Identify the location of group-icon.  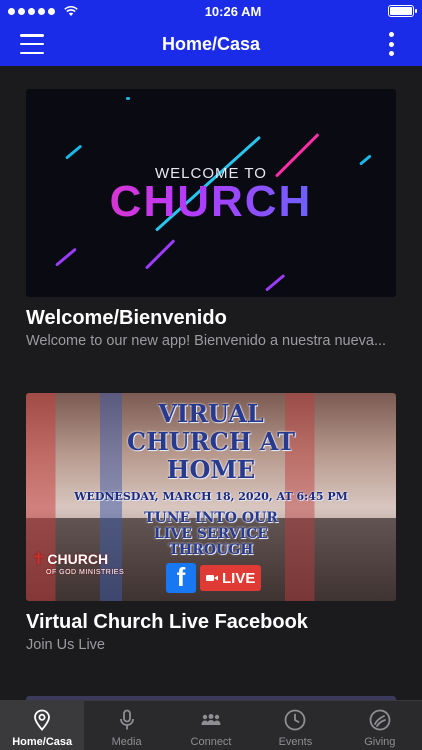
(211, 719).